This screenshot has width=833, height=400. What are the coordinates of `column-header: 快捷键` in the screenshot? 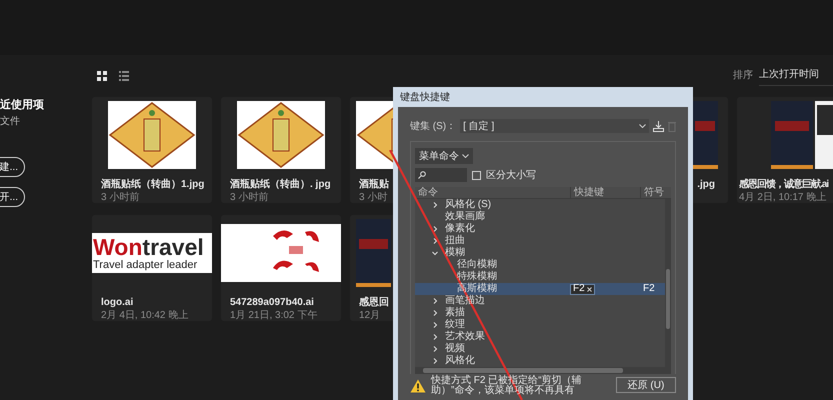 It's located at (605, 192).